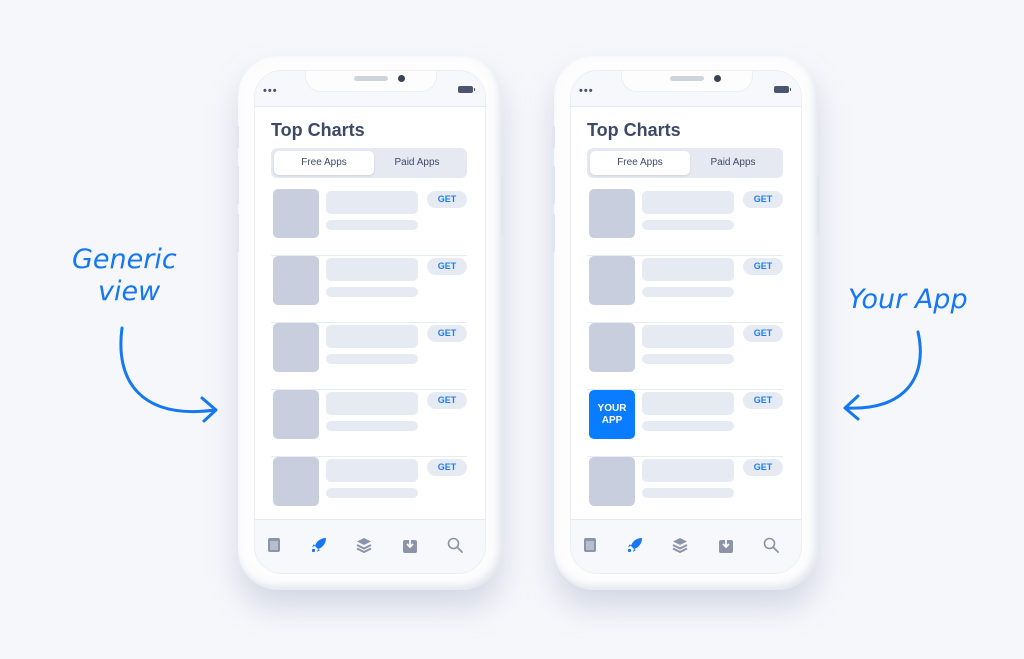 This screenshot has height=659, width=1024. What do you see at coordinates (908, 299) in the screenshot?
I see `annotation-your-app: Your App` at bounding box center [908, 299].